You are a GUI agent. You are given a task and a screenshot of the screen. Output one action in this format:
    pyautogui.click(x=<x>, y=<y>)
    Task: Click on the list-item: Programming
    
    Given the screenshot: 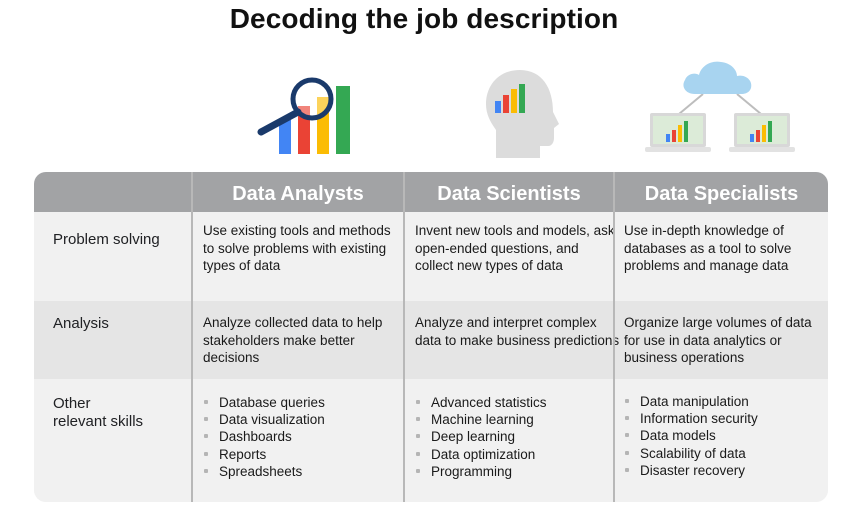 What is the action you would take?
    pyautogui.click(x=517, y=471)
    